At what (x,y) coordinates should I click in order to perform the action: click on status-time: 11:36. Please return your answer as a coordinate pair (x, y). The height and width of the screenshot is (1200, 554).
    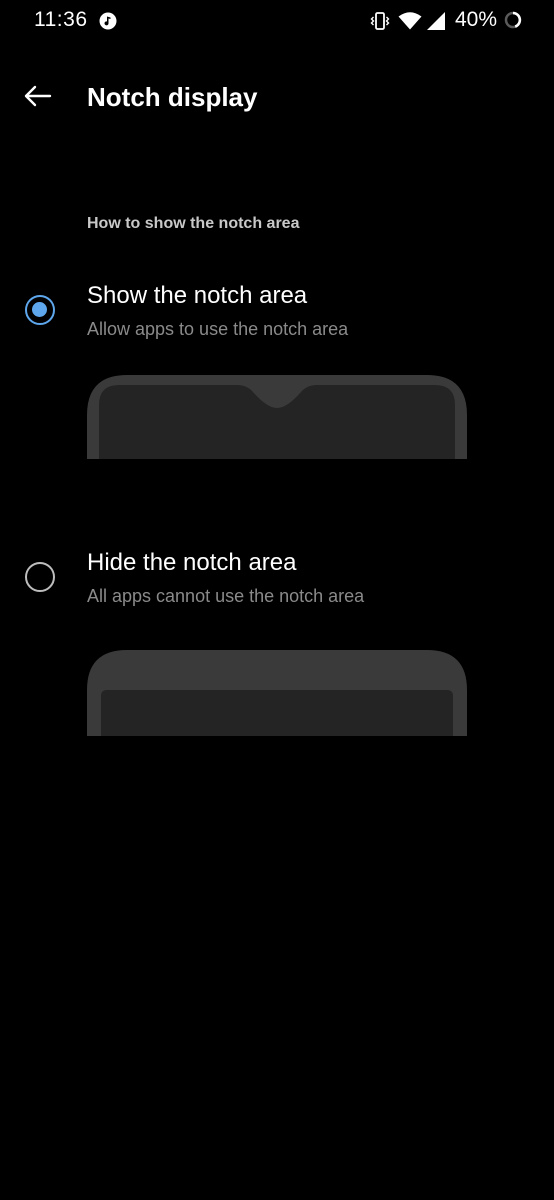
    Looking at the image, I should click on (61, 19).